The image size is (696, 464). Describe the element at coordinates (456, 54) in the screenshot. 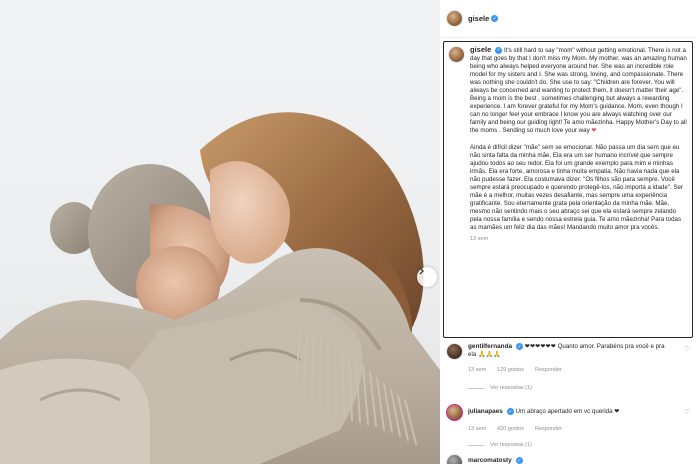

I see `caption-author-avatar` at that location.